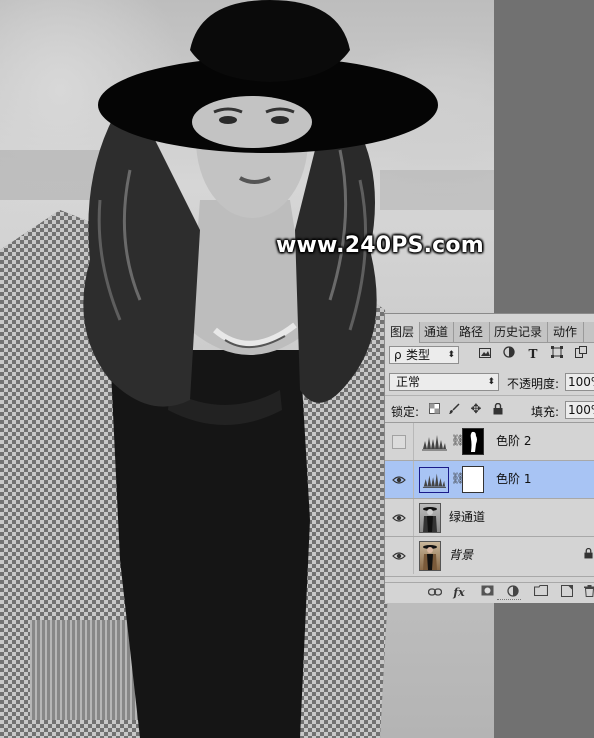  I want to click on lock-brush-icon, so click(454, 410).